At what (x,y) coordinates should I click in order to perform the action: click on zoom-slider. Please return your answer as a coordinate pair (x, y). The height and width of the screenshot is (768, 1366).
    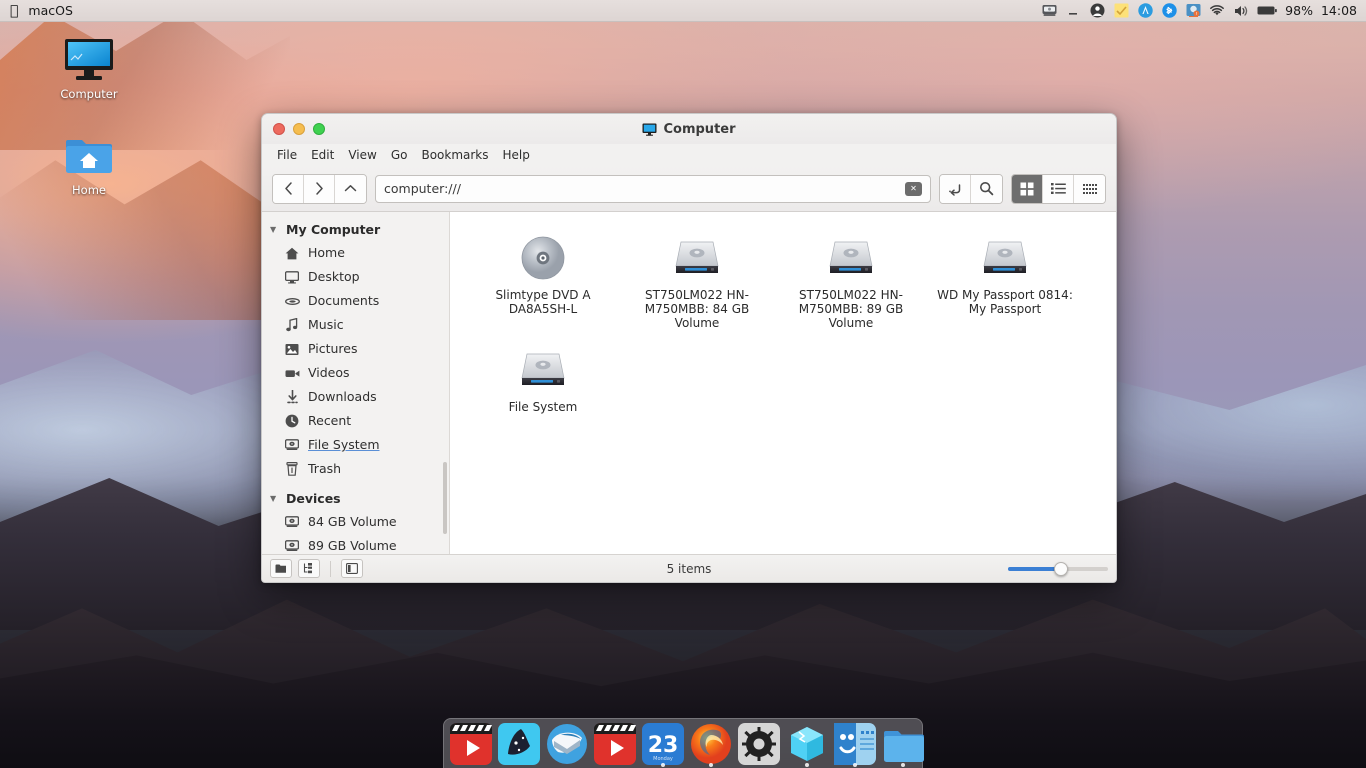
    Looking at the image, I should click on (1058, 569).